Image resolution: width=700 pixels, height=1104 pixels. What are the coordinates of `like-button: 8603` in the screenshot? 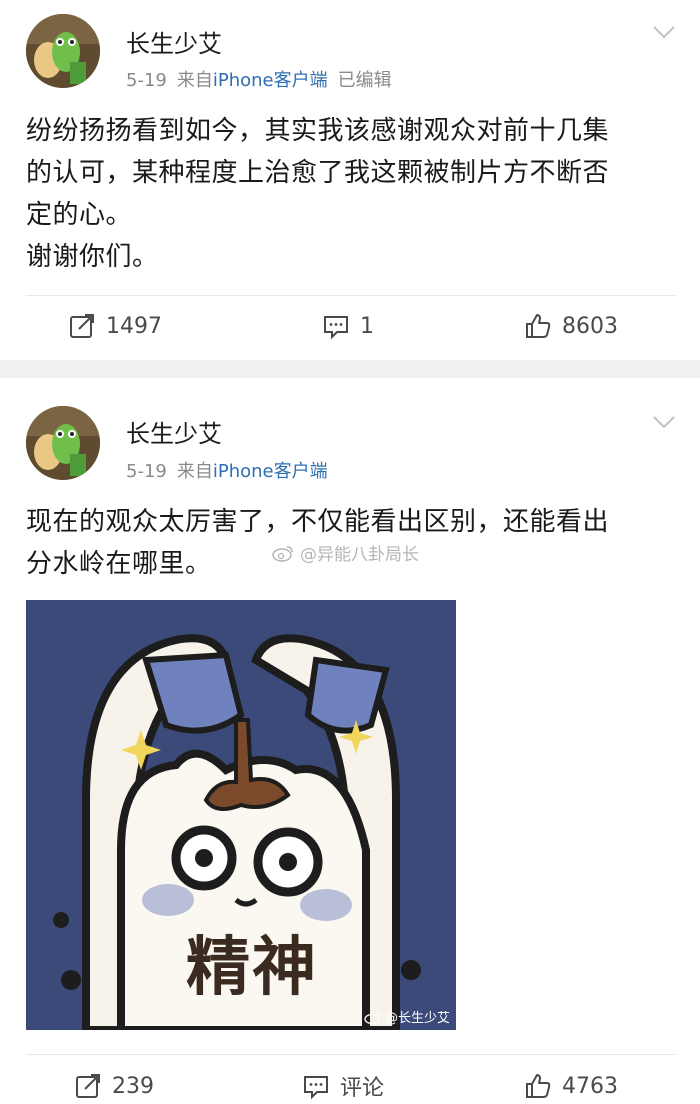 It's located at (571, 326).